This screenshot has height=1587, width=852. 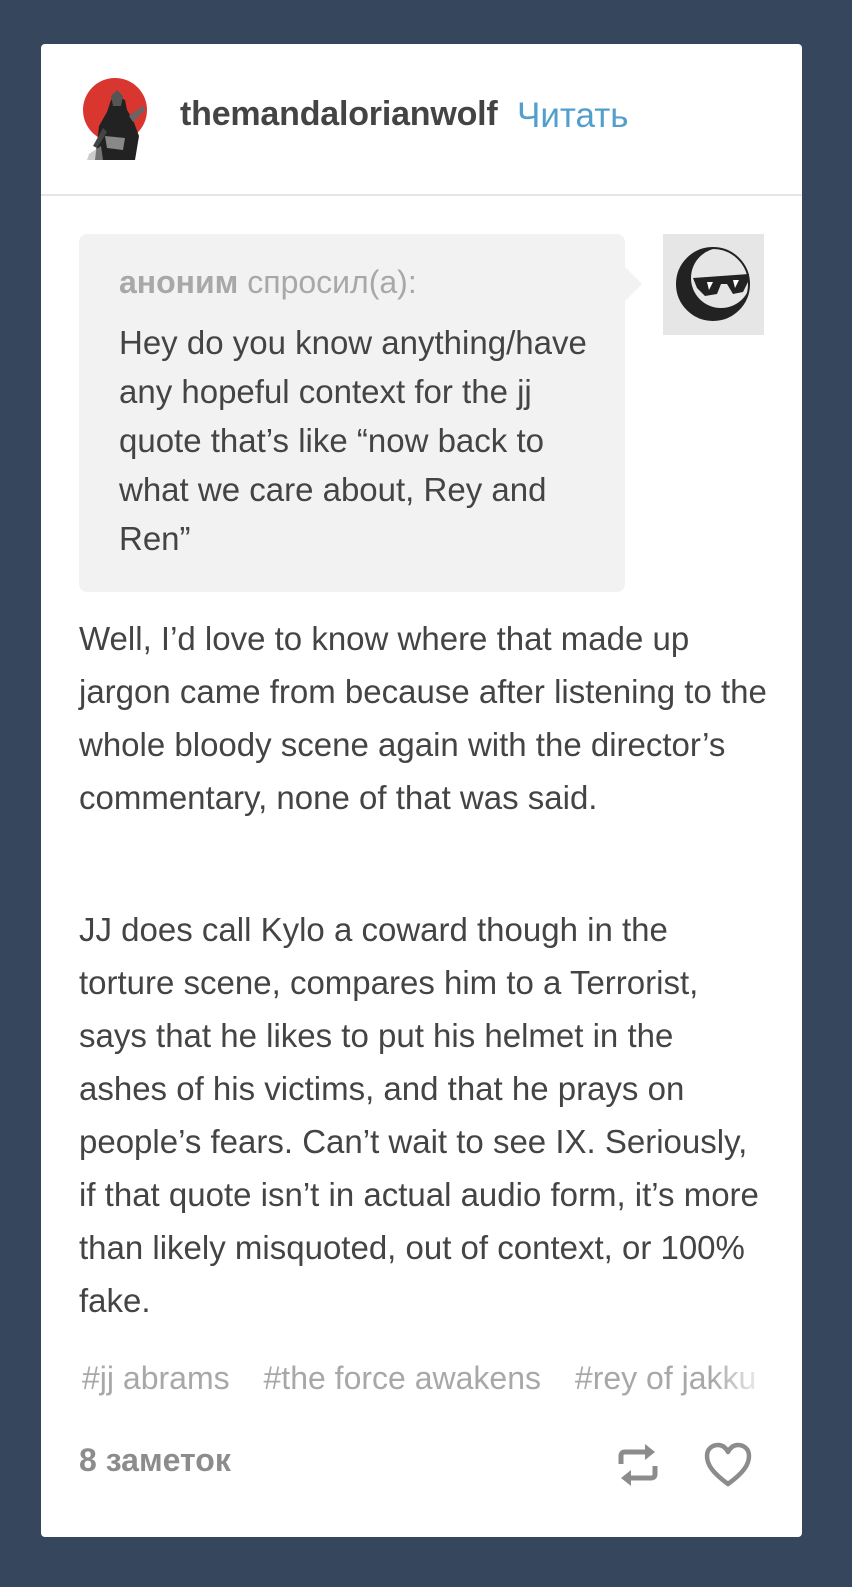 What do you see at coordinates (403, 1378) in the screenshot?
I see `tag-link: #the force awakens` at bounding box center [403, 1378].